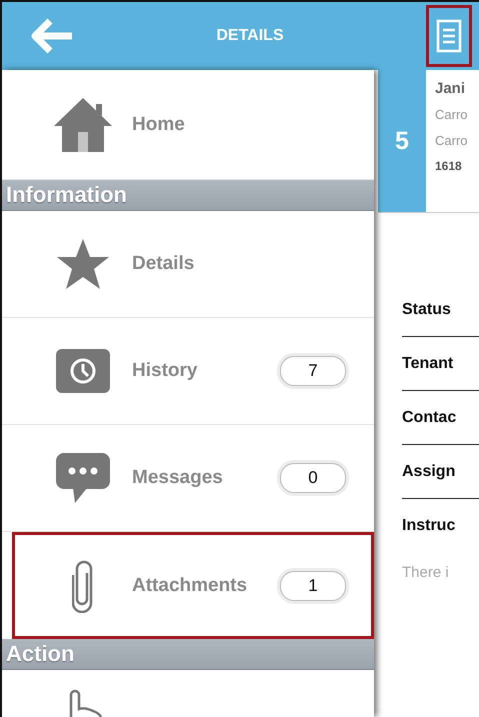 The height and width of the screenshot is (717, 479). I want to click on back-arrow-icon, so click(52, 36).